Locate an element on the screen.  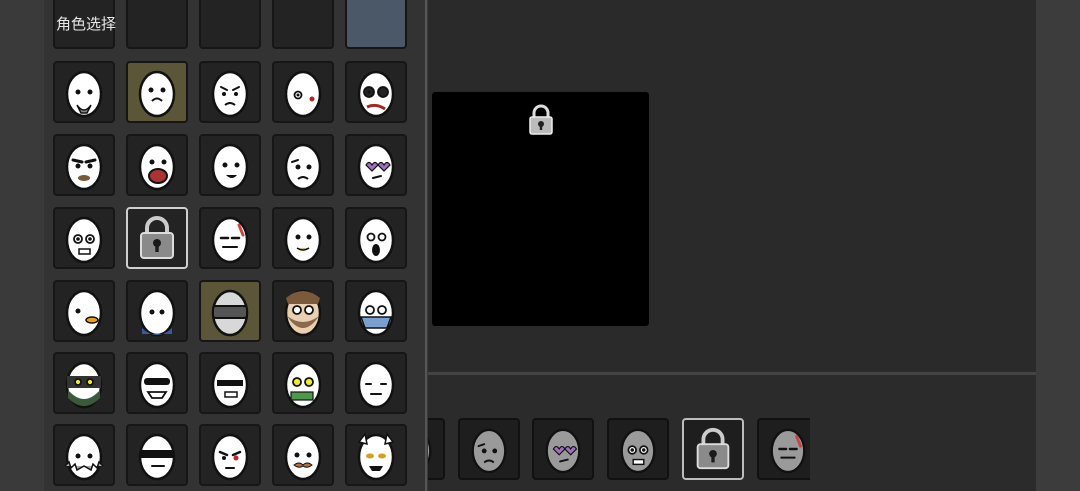
bottom-character-tile-sad is located at coordinates (489, 449).